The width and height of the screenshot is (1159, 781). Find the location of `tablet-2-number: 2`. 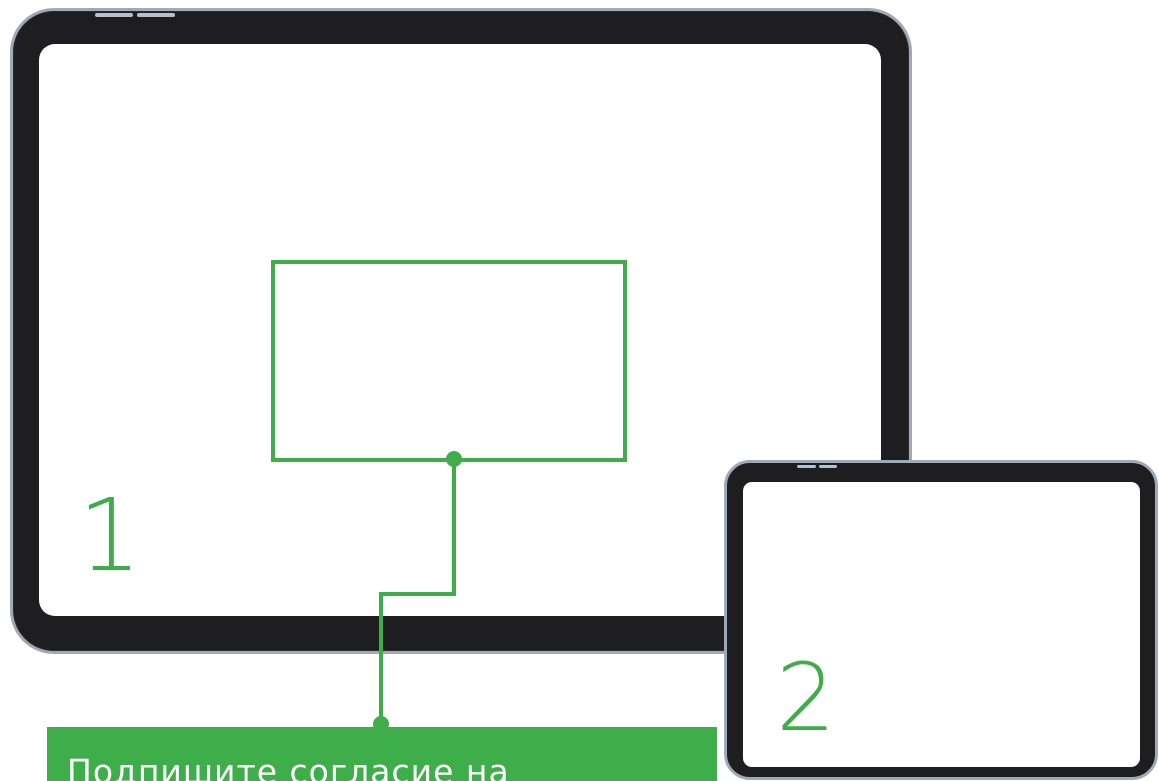

tablet-2-number: 2 is located at coordinates (806, 698).